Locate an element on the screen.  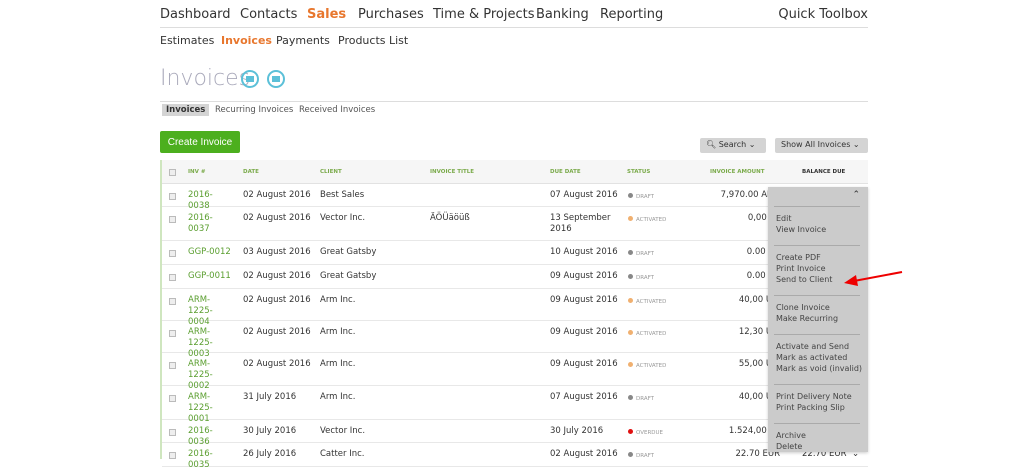
search-label: Search is located at coordinates (732, 144).